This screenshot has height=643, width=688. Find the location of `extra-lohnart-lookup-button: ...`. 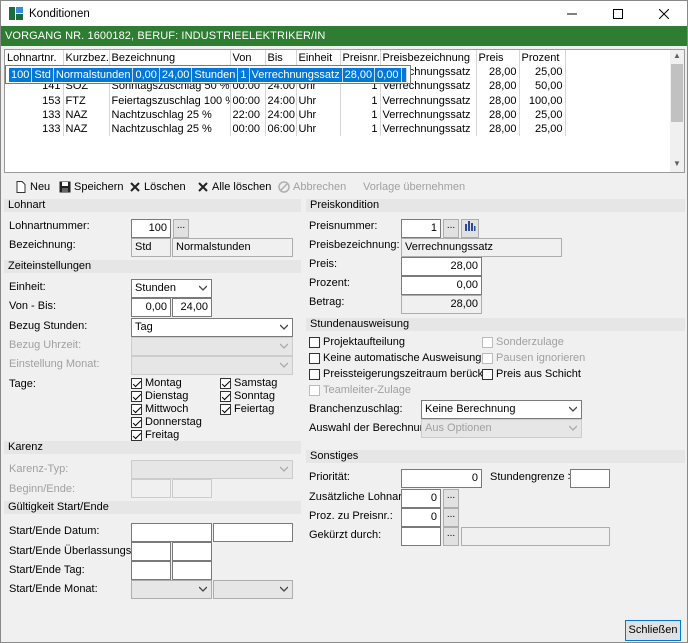

extra-lohnart-lookup-button: ... is located at coordinates (451, 498).